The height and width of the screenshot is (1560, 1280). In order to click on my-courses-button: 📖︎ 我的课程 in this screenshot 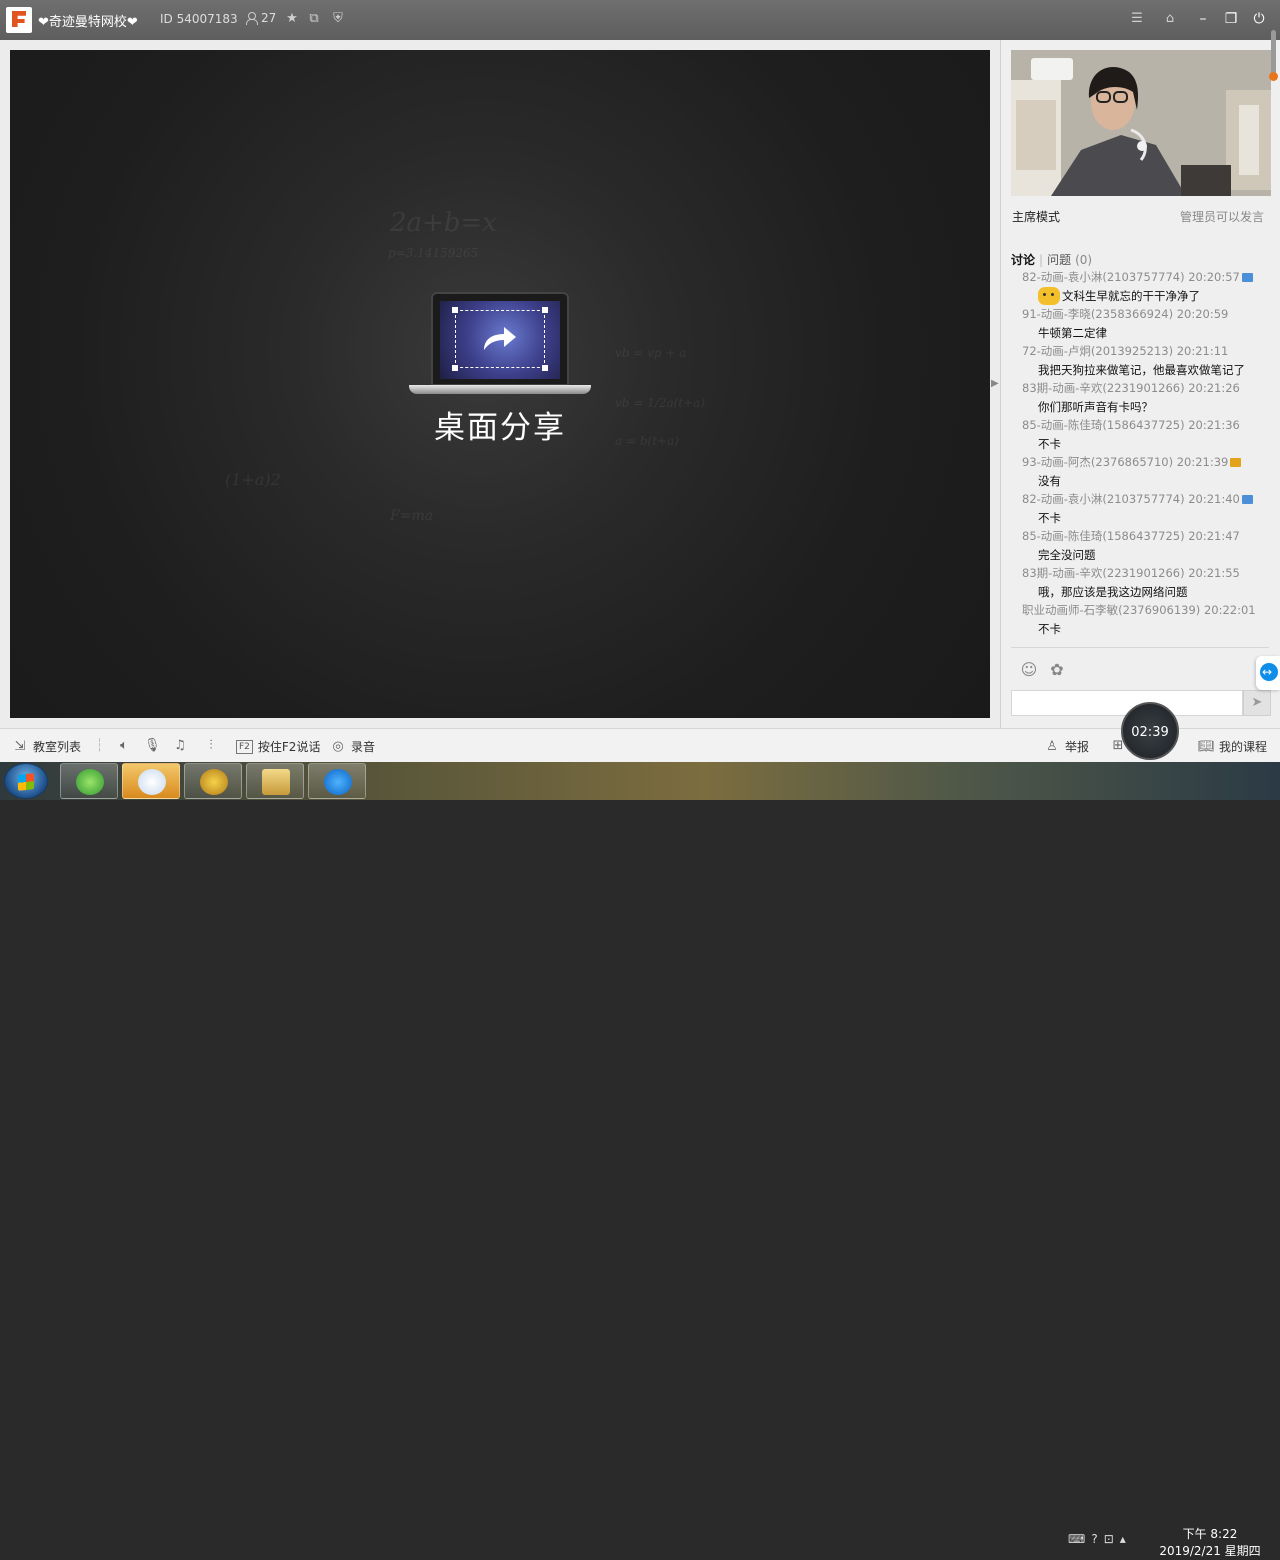, I will do `click(1232, 746)`.